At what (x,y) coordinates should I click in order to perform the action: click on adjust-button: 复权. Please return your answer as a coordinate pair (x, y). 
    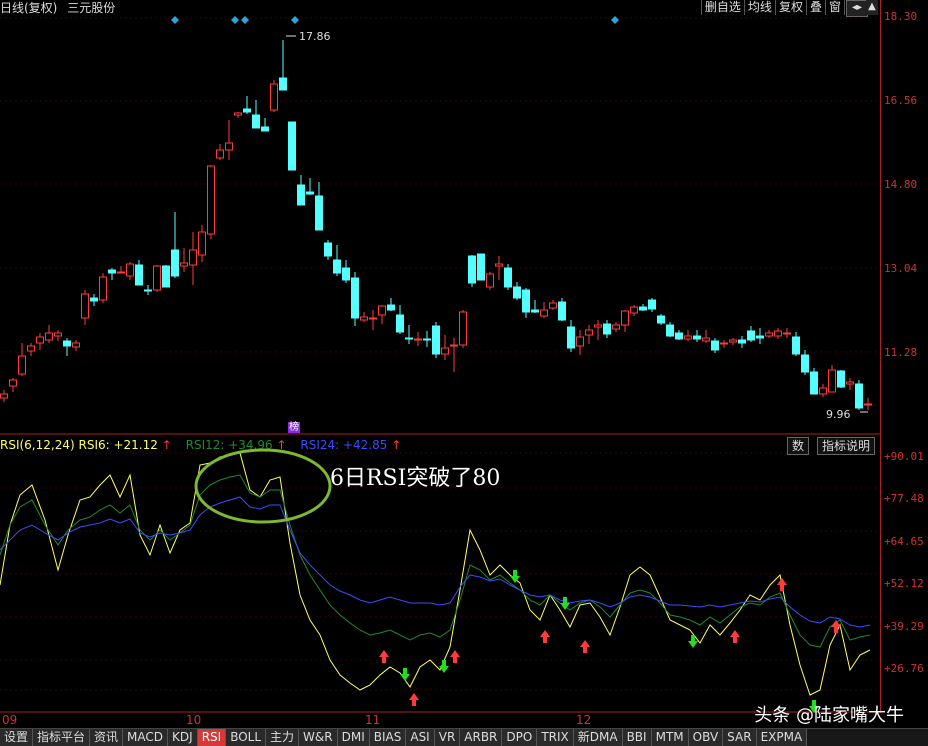
    Looking at the image, I should click on (790, 7).